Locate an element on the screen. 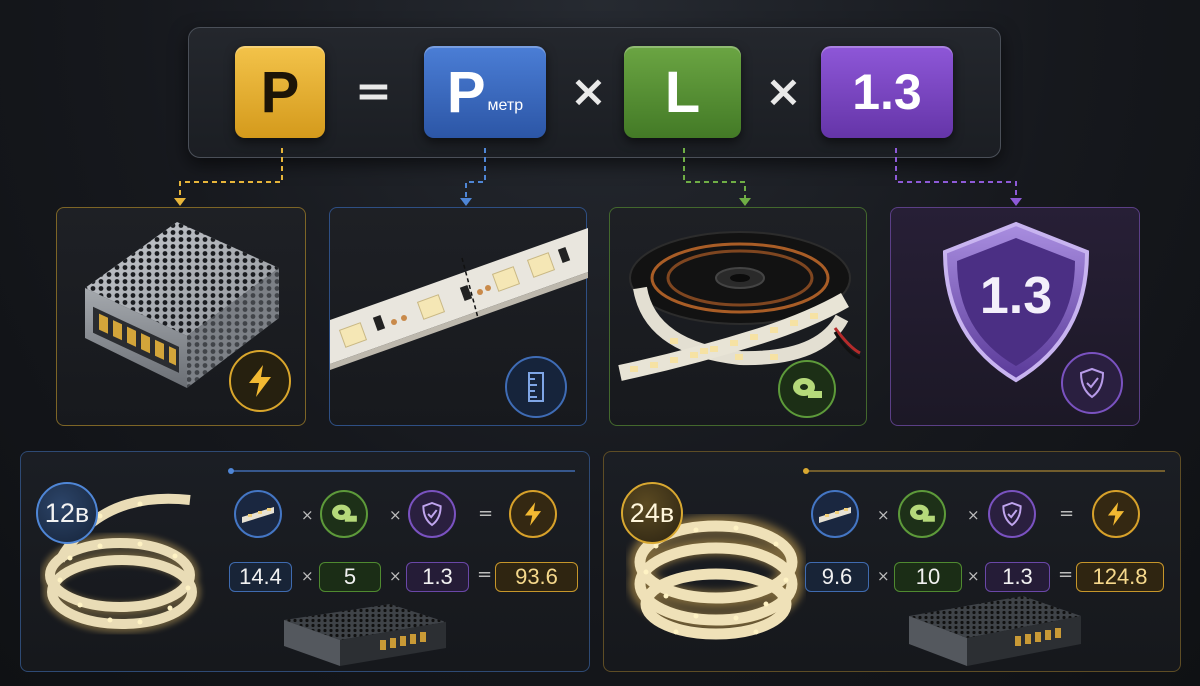 The width and height of the screenshot is (1200, 686). tape-badge is located at coordinates (807, 389).